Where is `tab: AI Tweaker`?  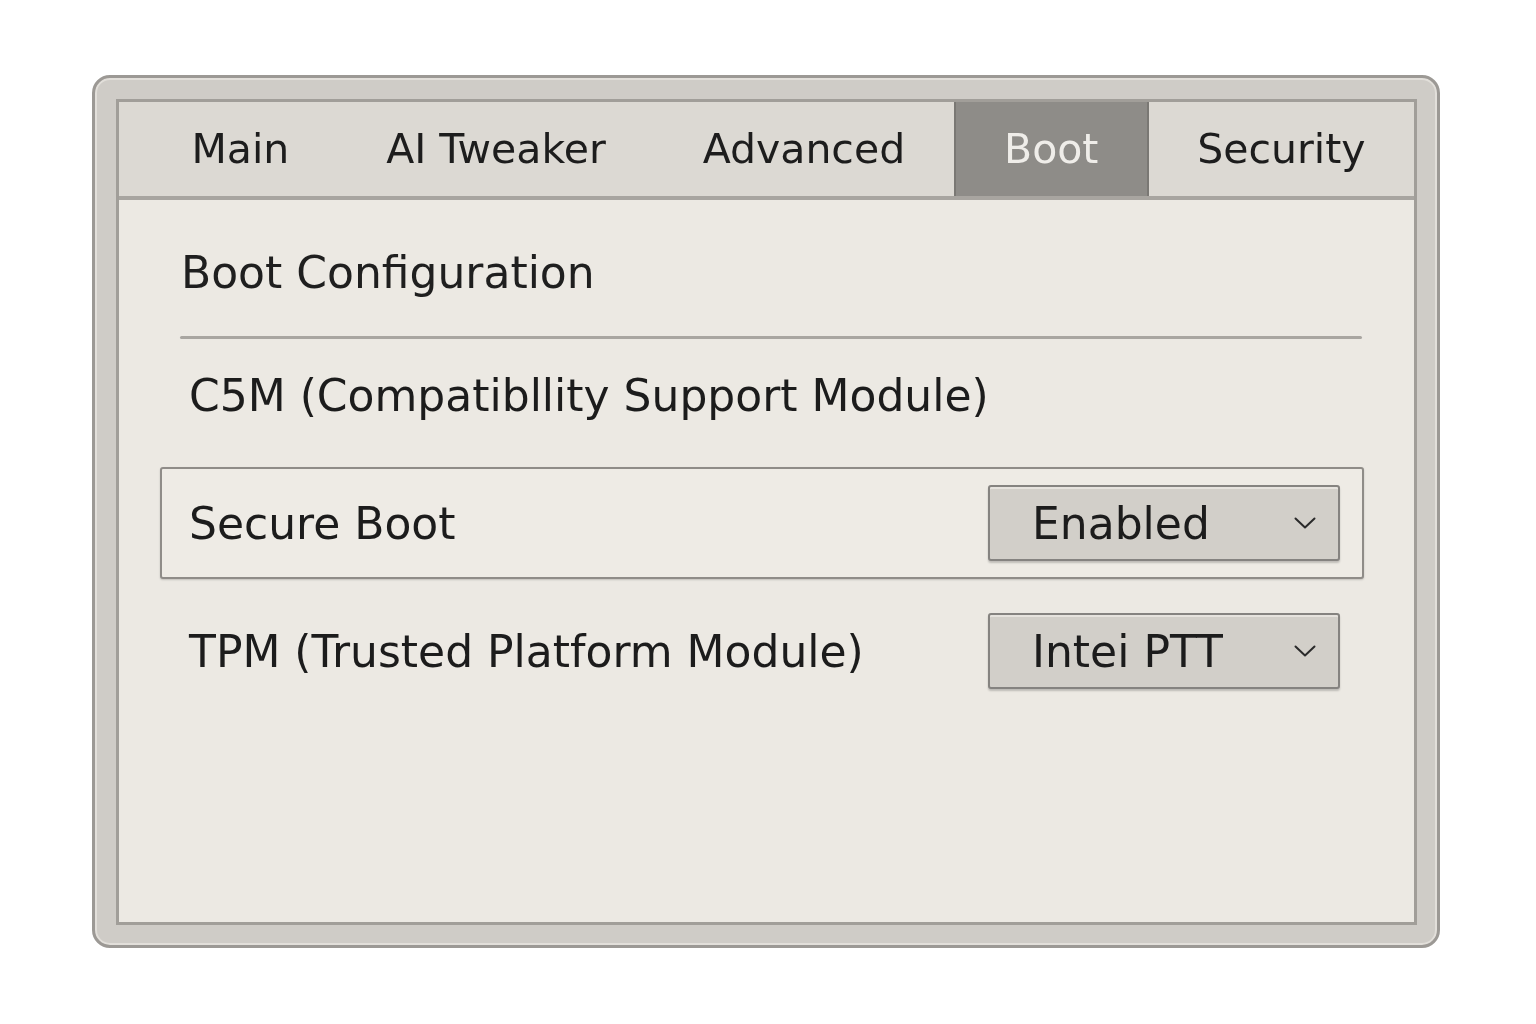
tab: AI Tweaker is located at coordinates (496, 149).